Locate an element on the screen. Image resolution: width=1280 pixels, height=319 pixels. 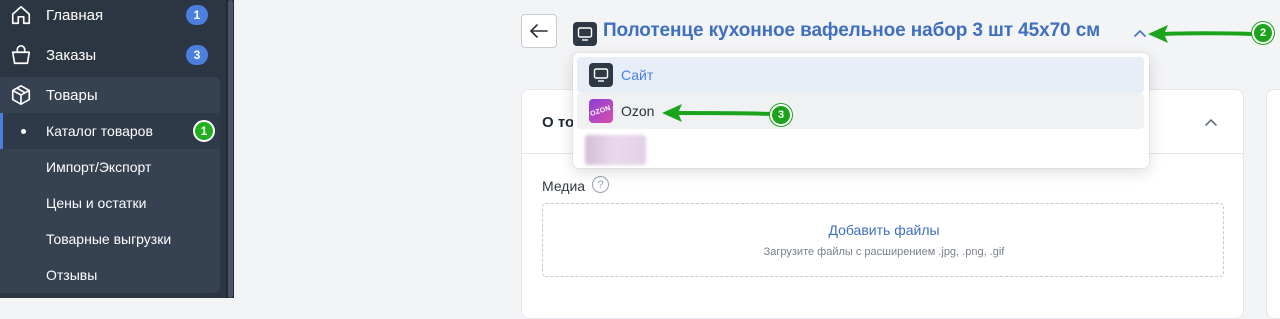
box-icon is located at coordinates (21, 95).